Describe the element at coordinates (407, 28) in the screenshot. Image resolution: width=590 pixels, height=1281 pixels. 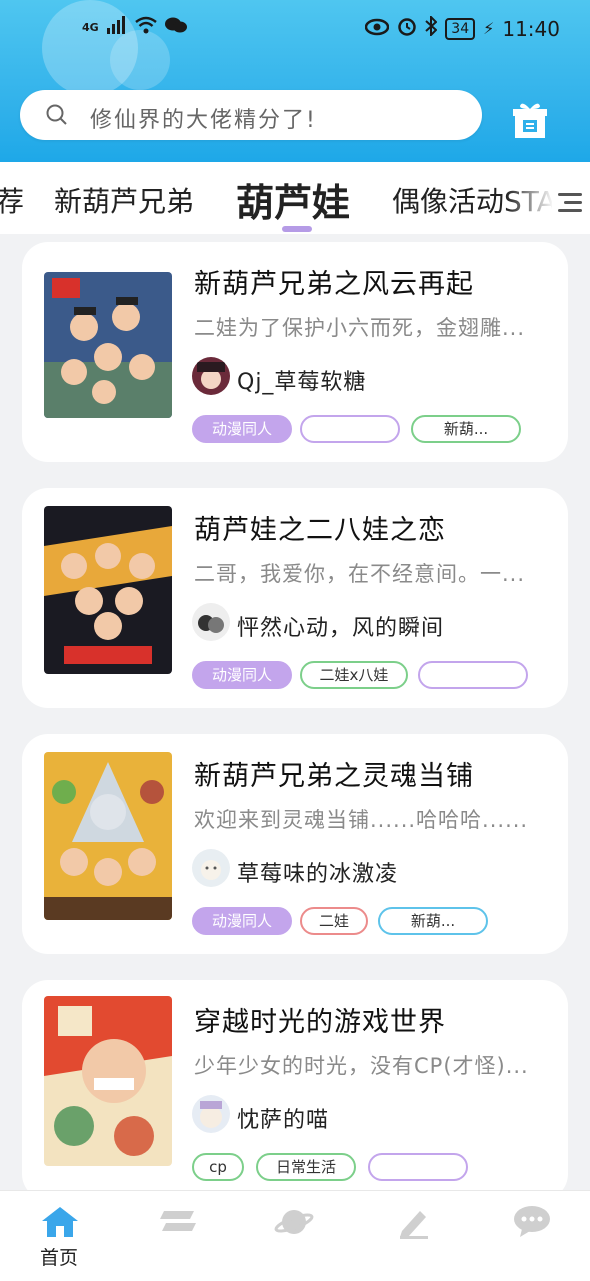
I see `alarm-icon` at that location.